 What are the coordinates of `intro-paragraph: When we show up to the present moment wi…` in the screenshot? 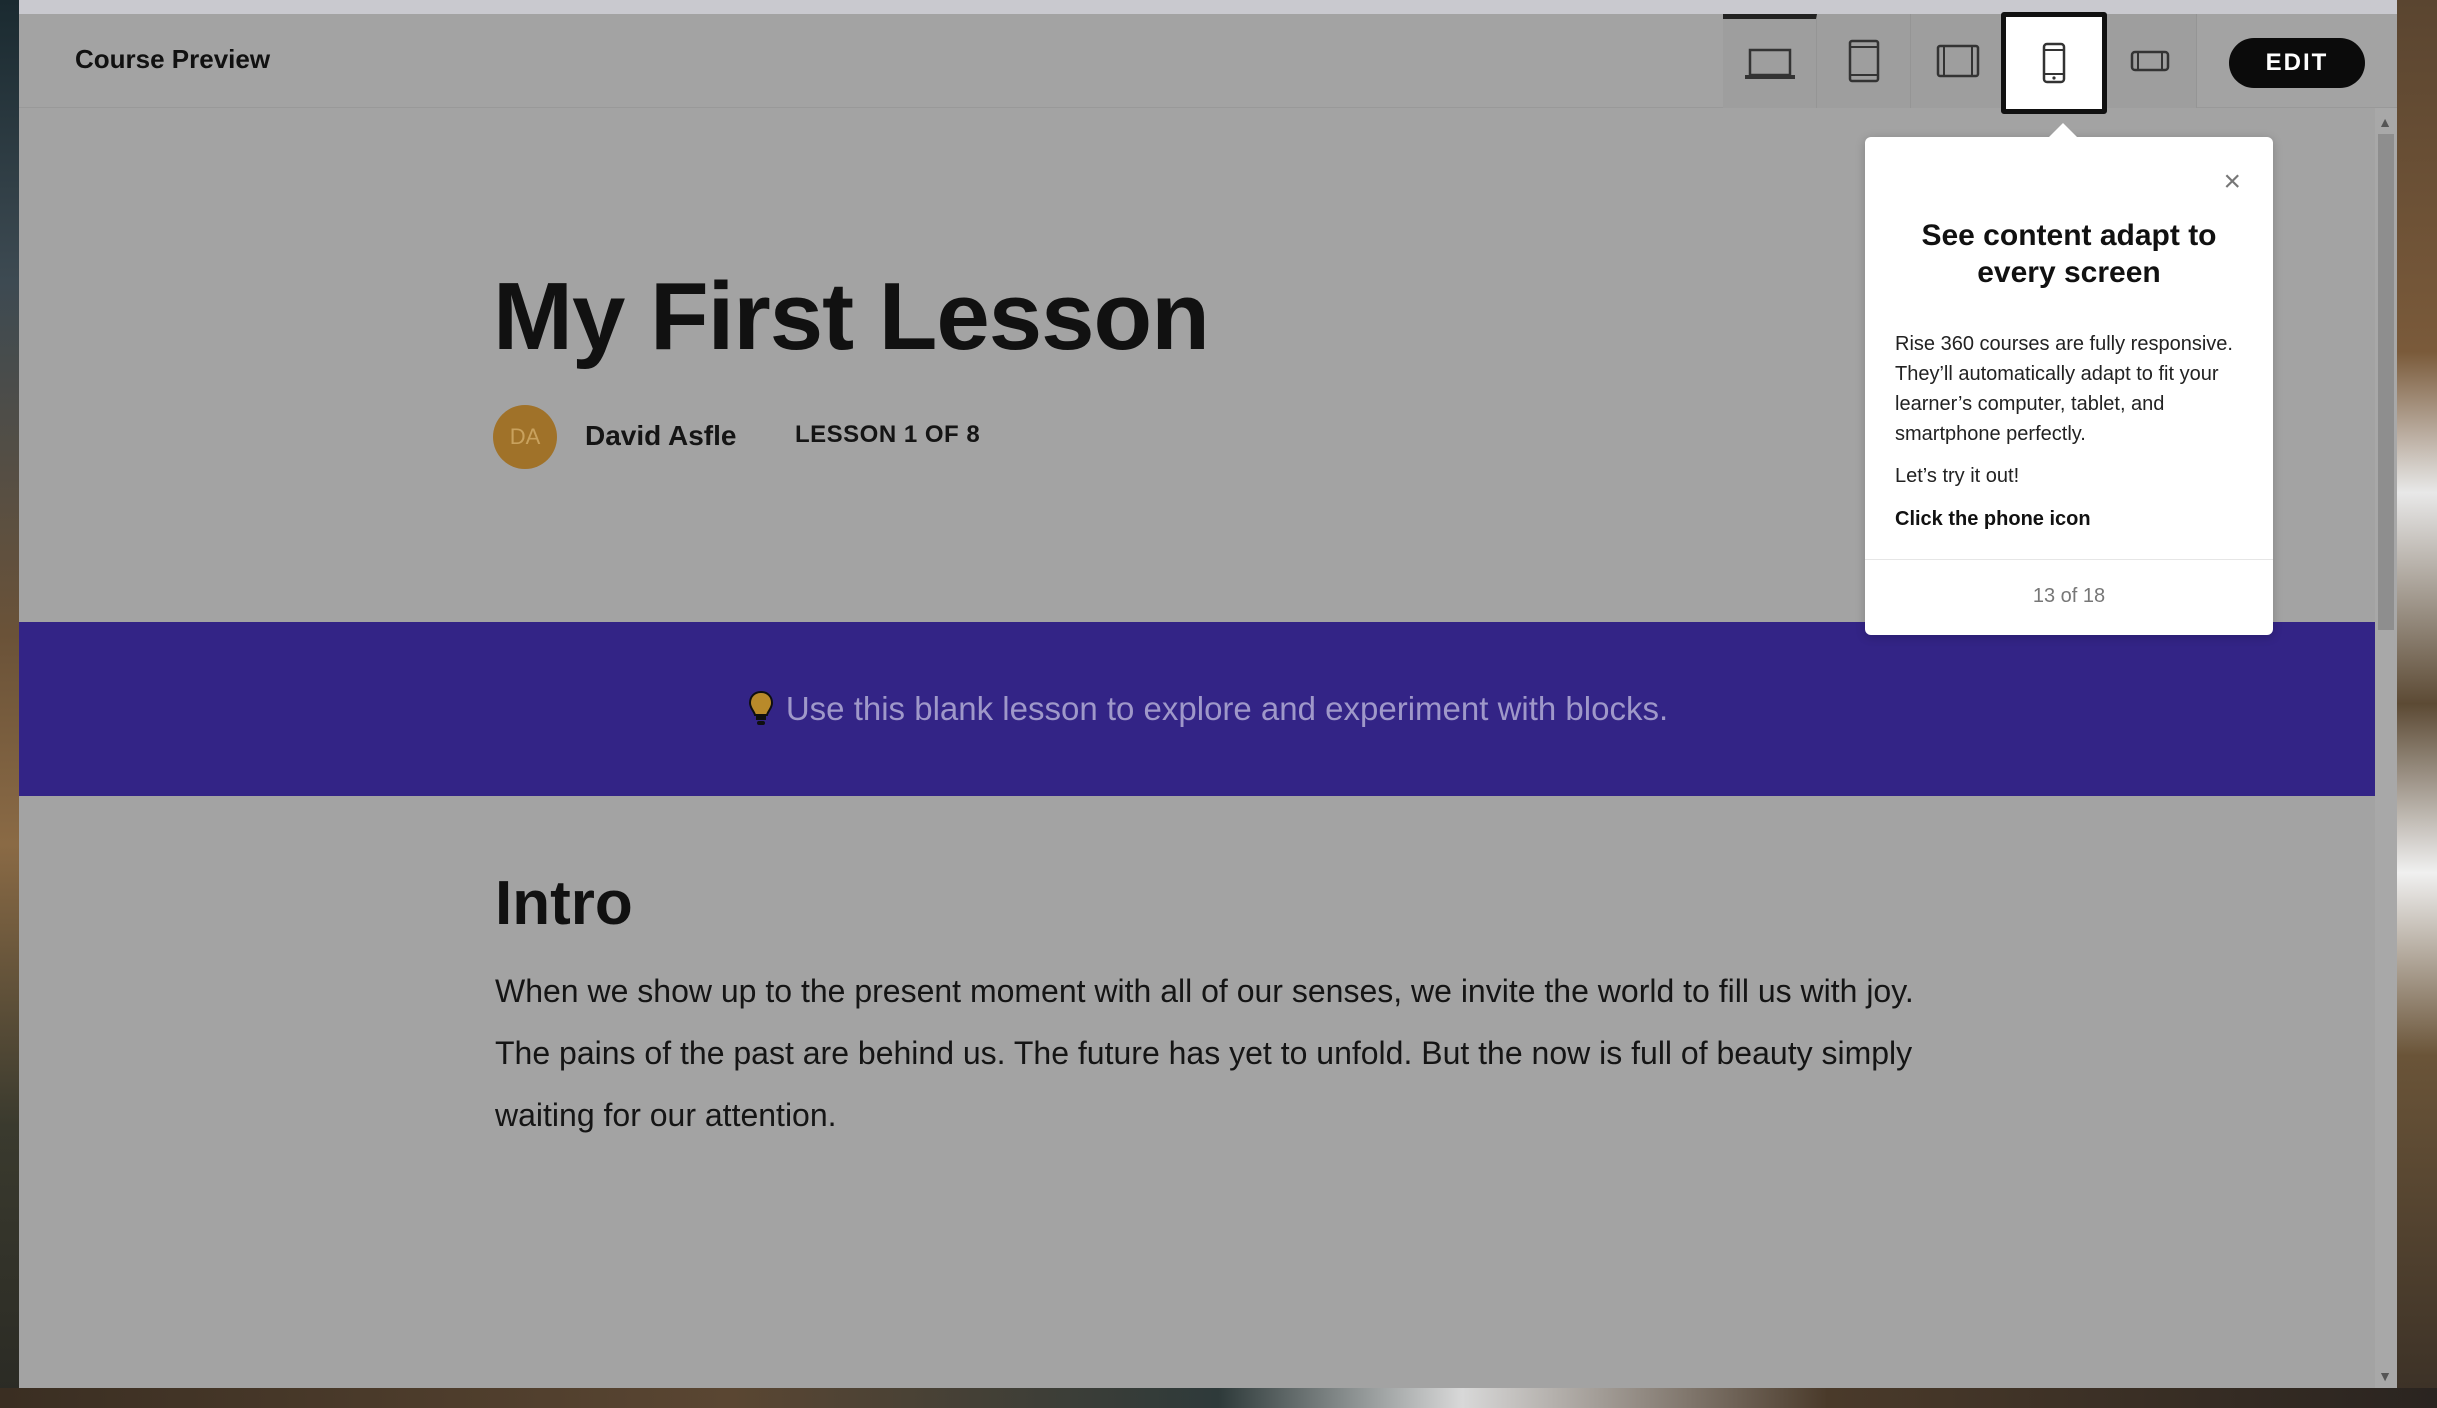 It's located at (1204, 1053).